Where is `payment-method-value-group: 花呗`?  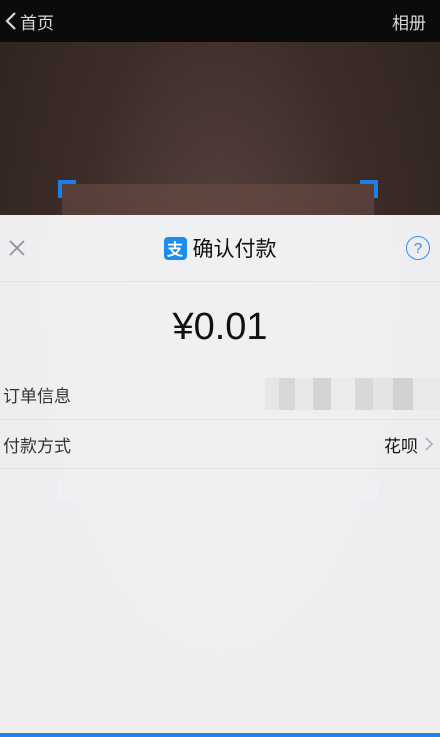
payment-method-value-group: 花呗 is located at coordinates (409, 444).